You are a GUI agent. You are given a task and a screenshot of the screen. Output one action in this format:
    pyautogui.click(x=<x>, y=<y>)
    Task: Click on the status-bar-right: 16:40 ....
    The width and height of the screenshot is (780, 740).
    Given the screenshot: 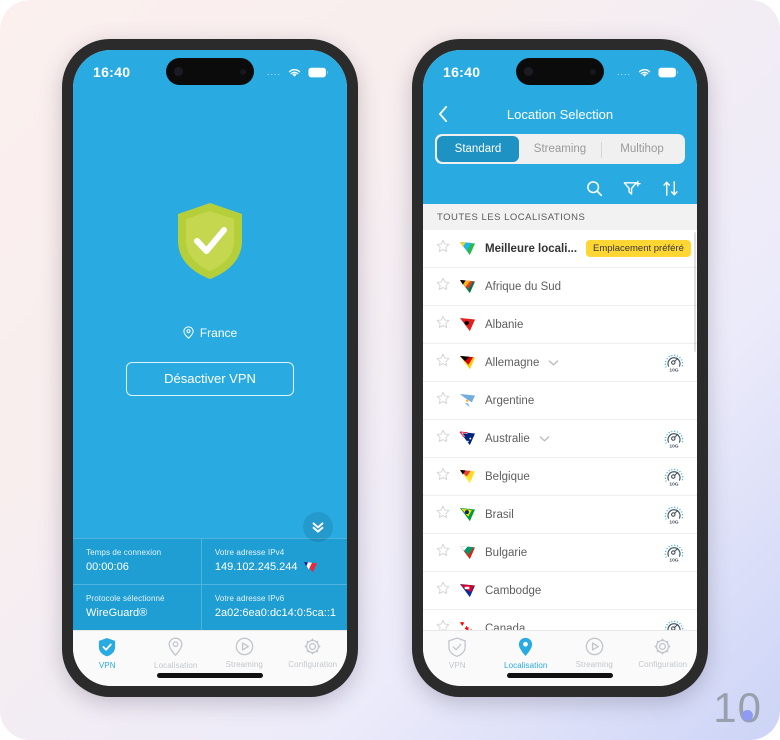 What is the action you would take?
    pyautogui.click(x=560, y=72)
    